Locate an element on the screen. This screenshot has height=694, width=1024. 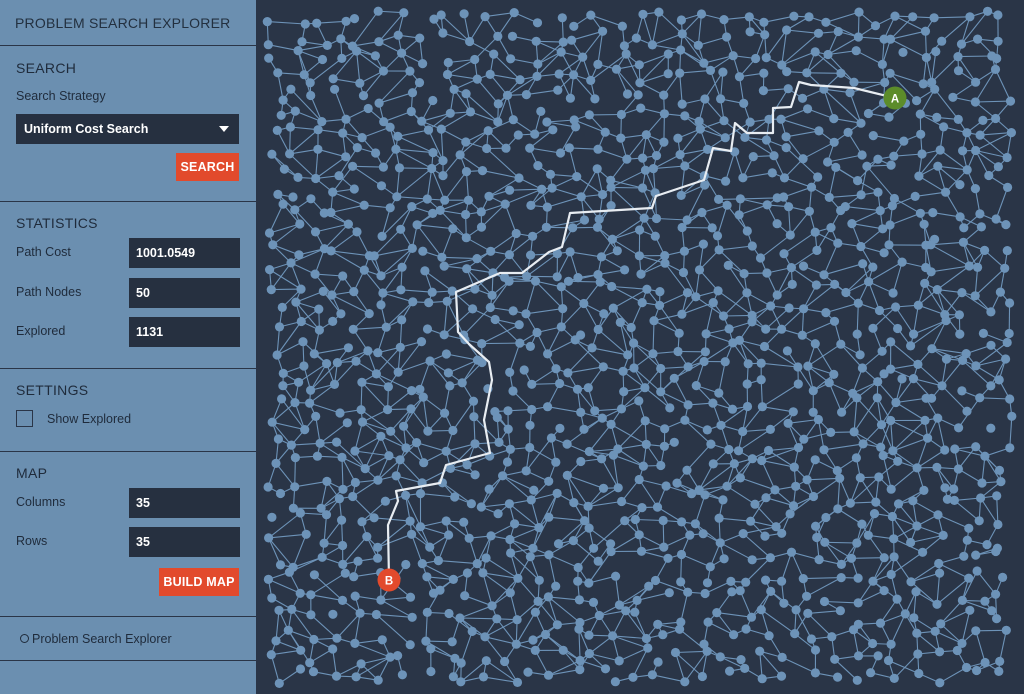
start-node: A is located at coordinates (895, 98).